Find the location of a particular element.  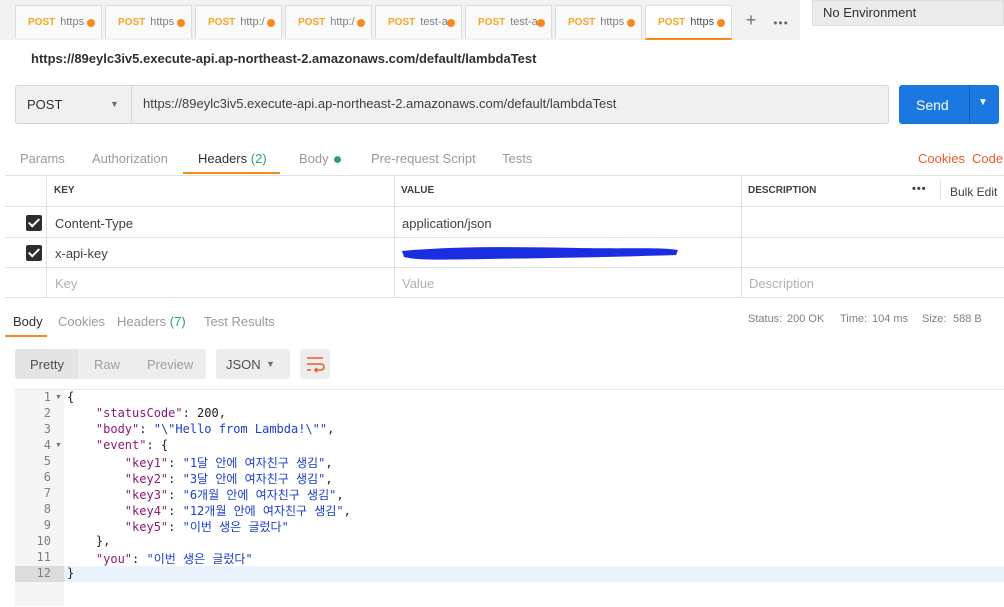

code-token: "you" is located at coordinates (114, 559).